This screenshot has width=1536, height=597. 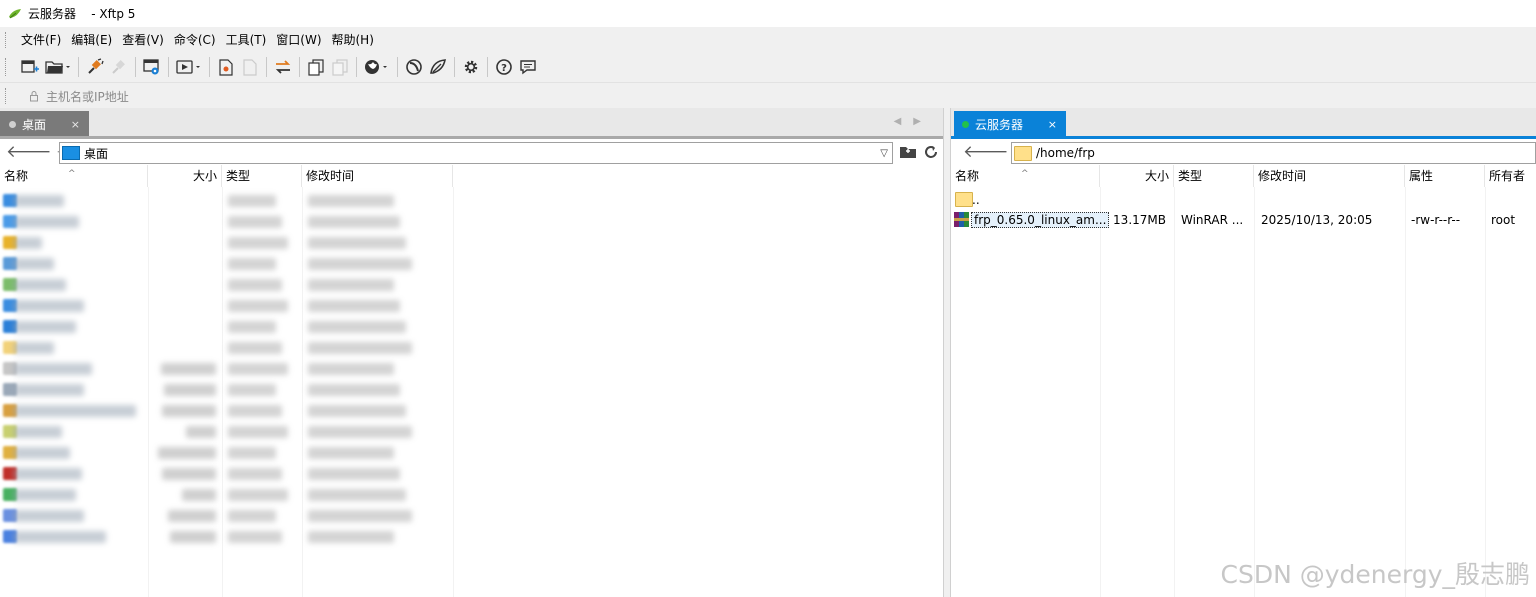 I want to click on tab-cloud-server: 云服务器 ×, so click(x=1010, y=124).